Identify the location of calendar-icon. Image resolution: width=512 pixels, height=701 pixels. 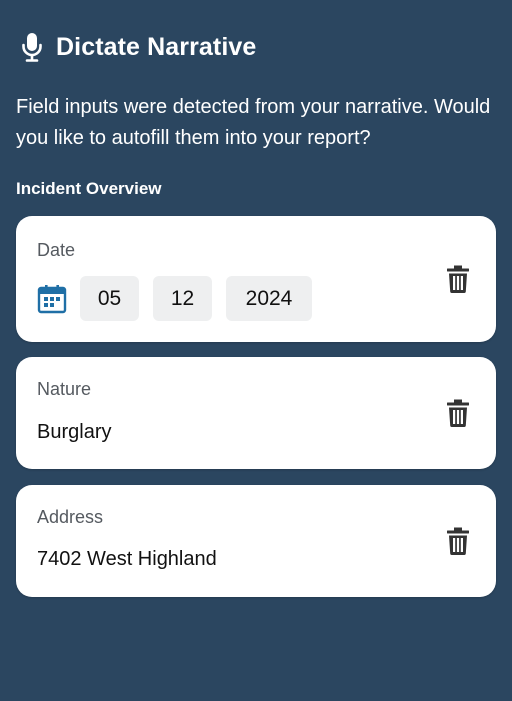
(52, 299).